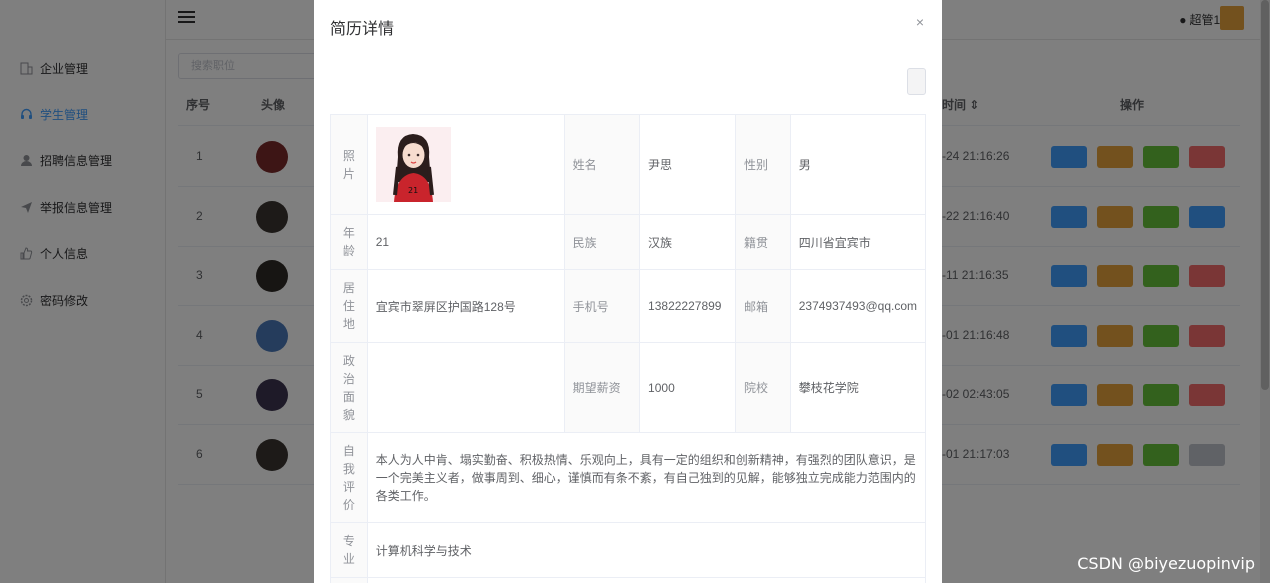 The width and height of the screenshot is (1270, 583). Describe the element at coordinates (687, 242) in the screenshot. I see `value-ethnicity: 汉族` at that location.